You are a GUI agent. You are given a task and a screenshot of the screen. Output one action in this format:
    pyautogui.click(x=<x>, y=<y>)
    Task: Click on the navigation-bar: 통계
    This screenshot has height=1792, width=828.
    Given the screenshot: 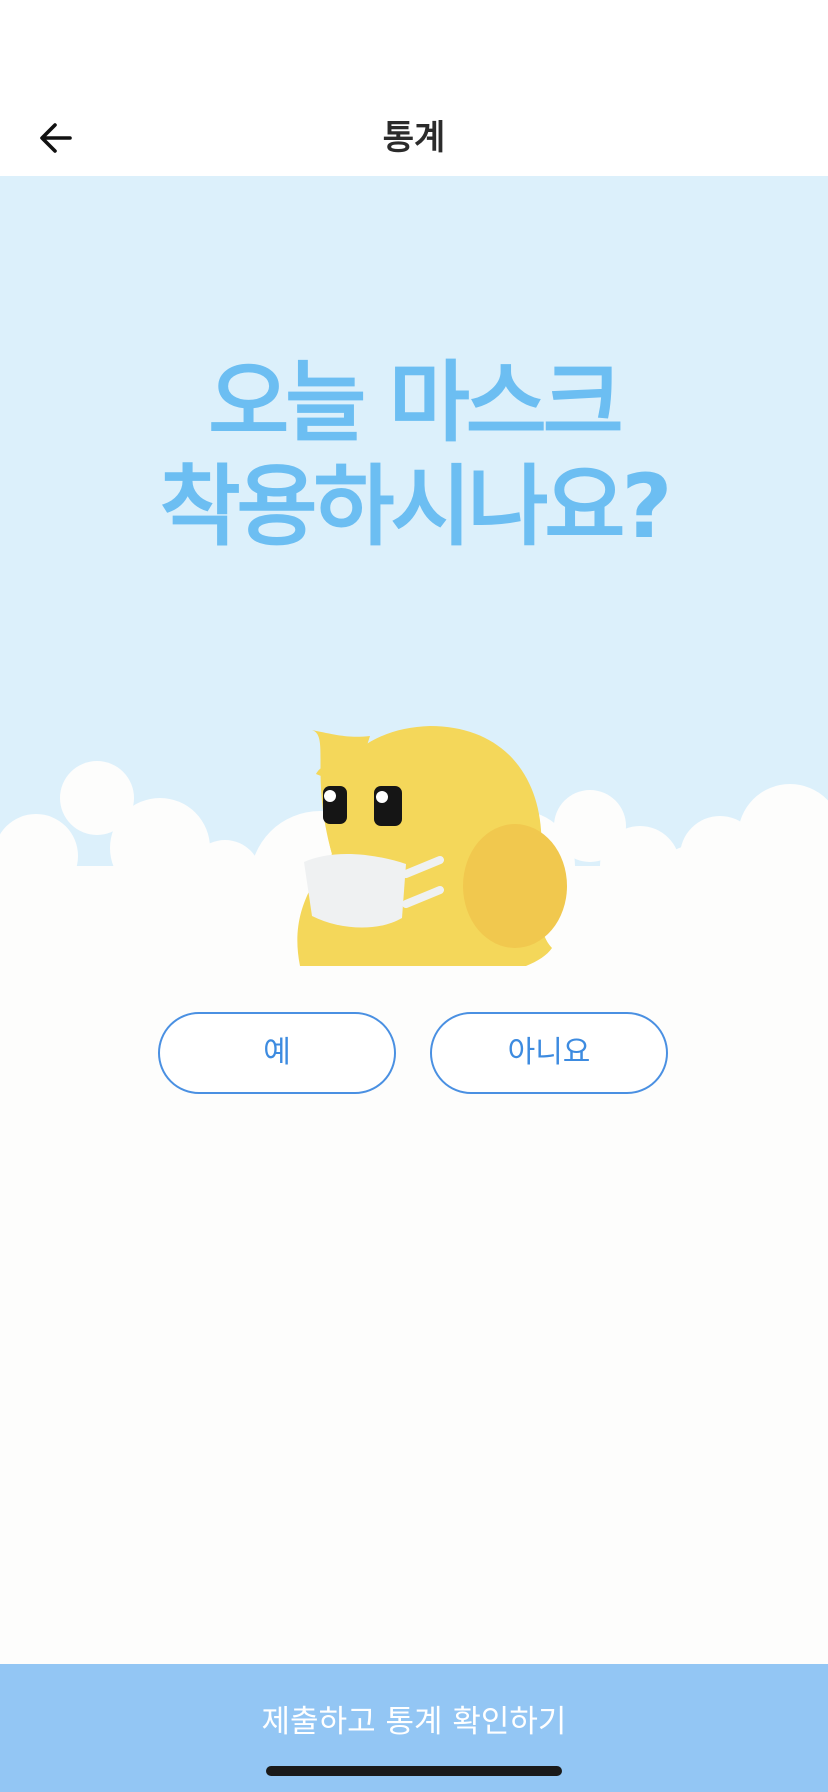 What is the action you would take?
    pyautogui.click(x=414, y=138)
    